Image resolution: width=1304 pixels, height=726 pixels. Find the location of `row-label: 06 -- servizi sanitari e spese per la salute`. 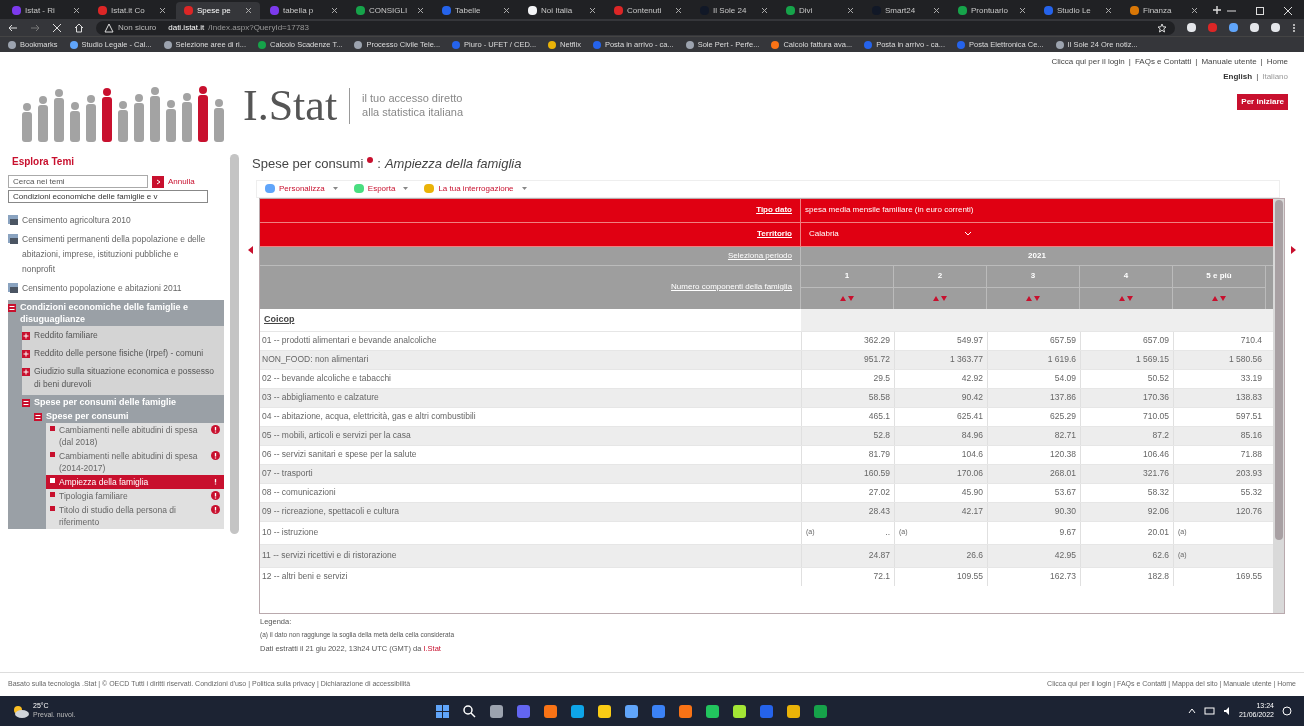

row-label: 06 -- servizi sanitari e spese per la salute is located at coordinates (339, 454).